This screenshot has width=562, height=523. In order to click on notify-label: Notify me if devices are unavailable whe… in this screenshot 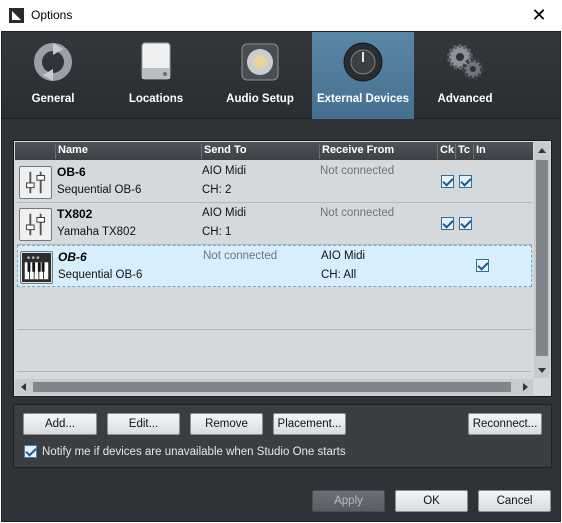, I will do `click(194, 451)`.